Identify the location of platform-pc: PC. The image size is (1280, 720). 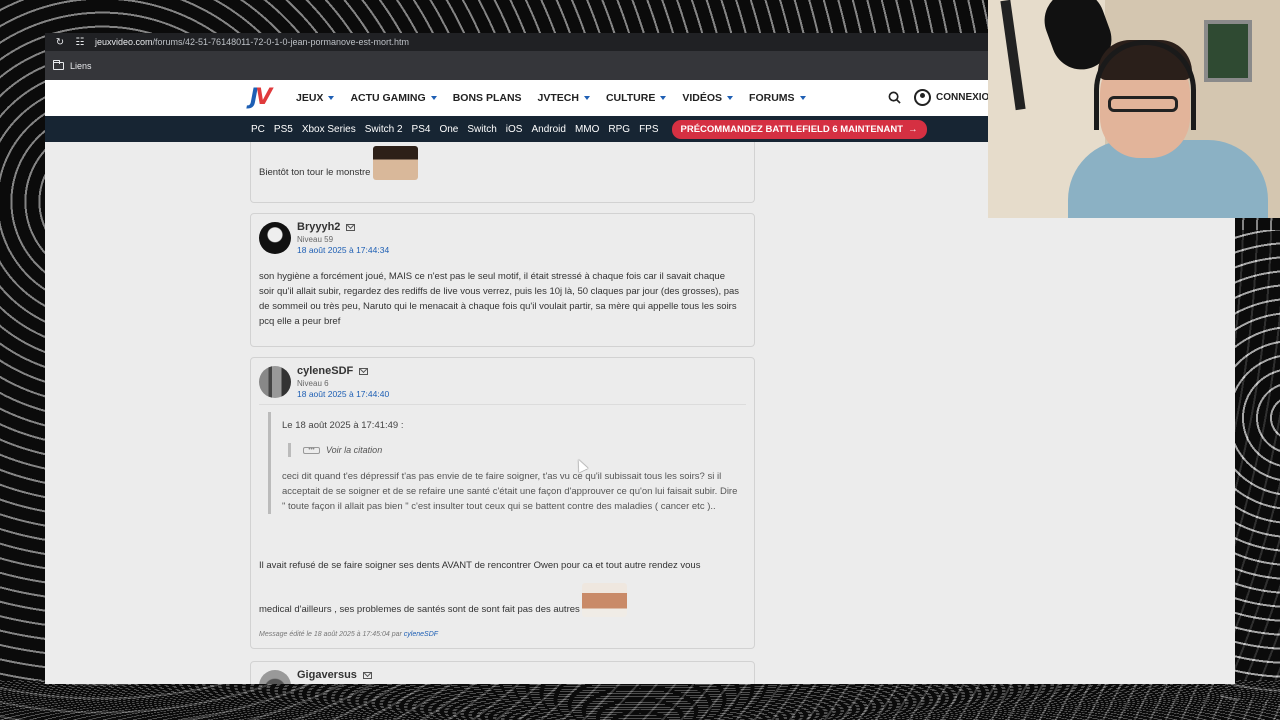
(258, 129).